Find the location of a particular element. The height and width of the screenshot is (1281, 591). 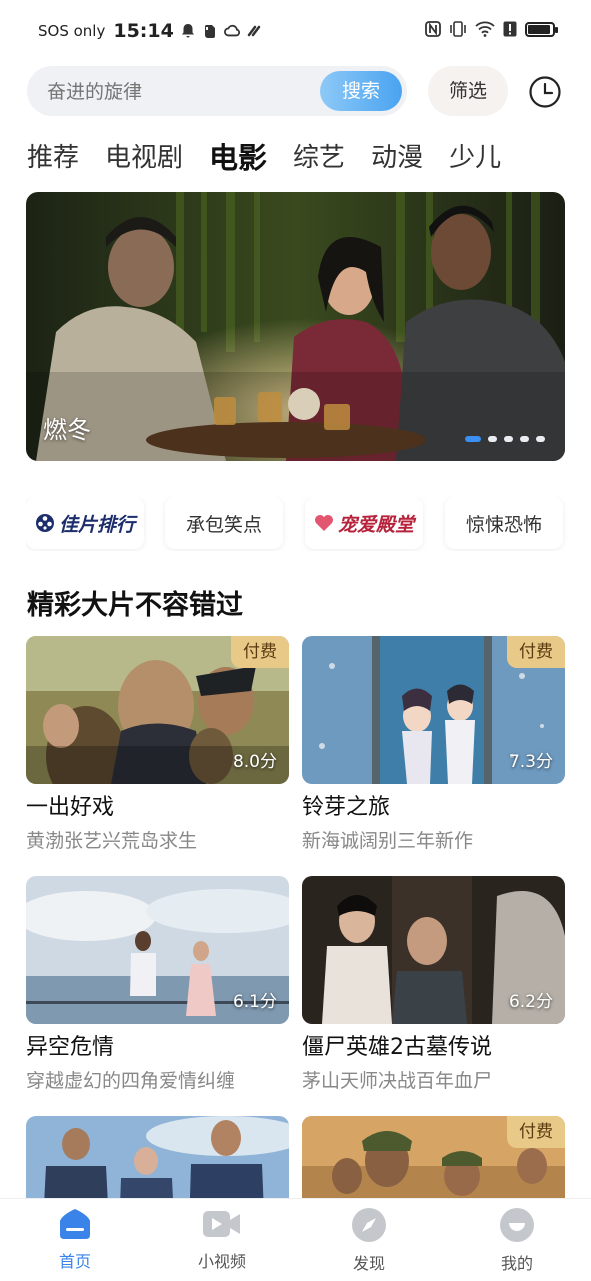

nav-label: 首页 is located at coordinates (74, 1261).